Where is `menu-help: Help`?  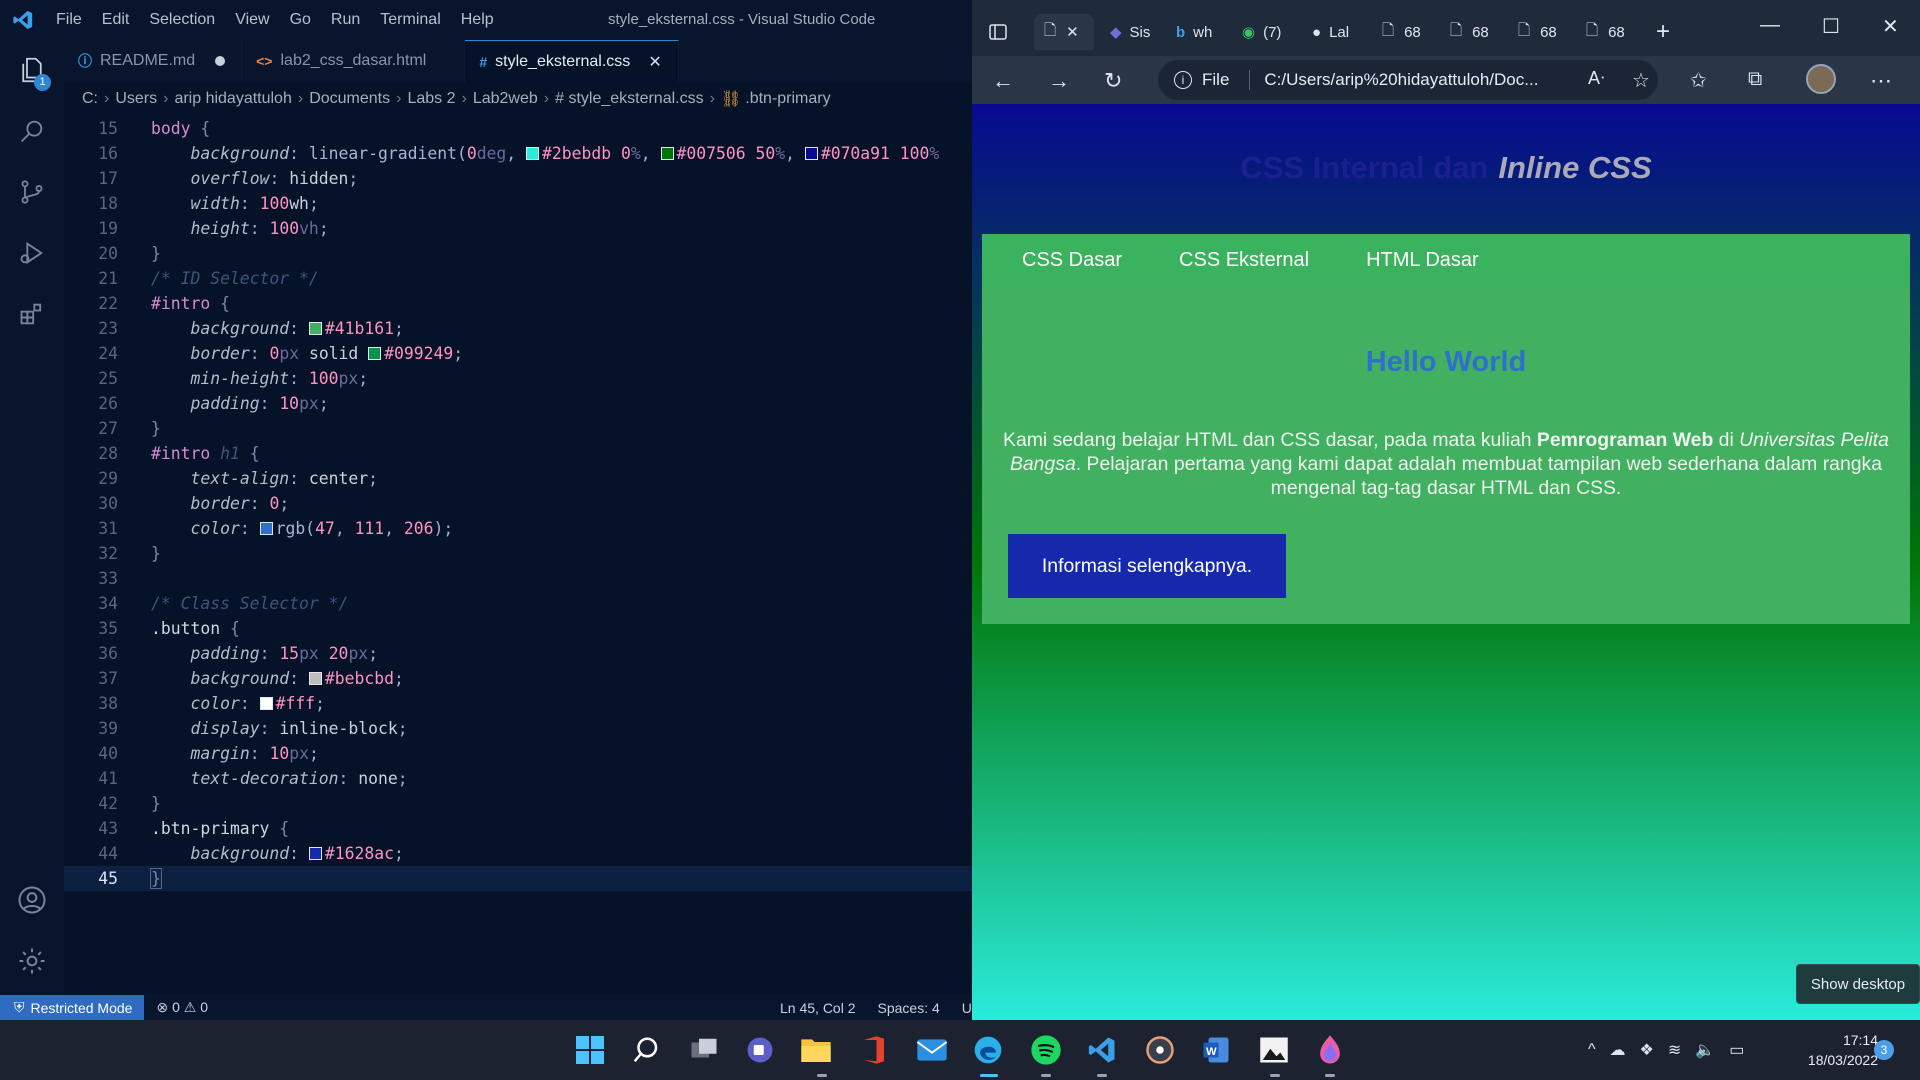 menu-help: Help is located at coordinates (477, 20).